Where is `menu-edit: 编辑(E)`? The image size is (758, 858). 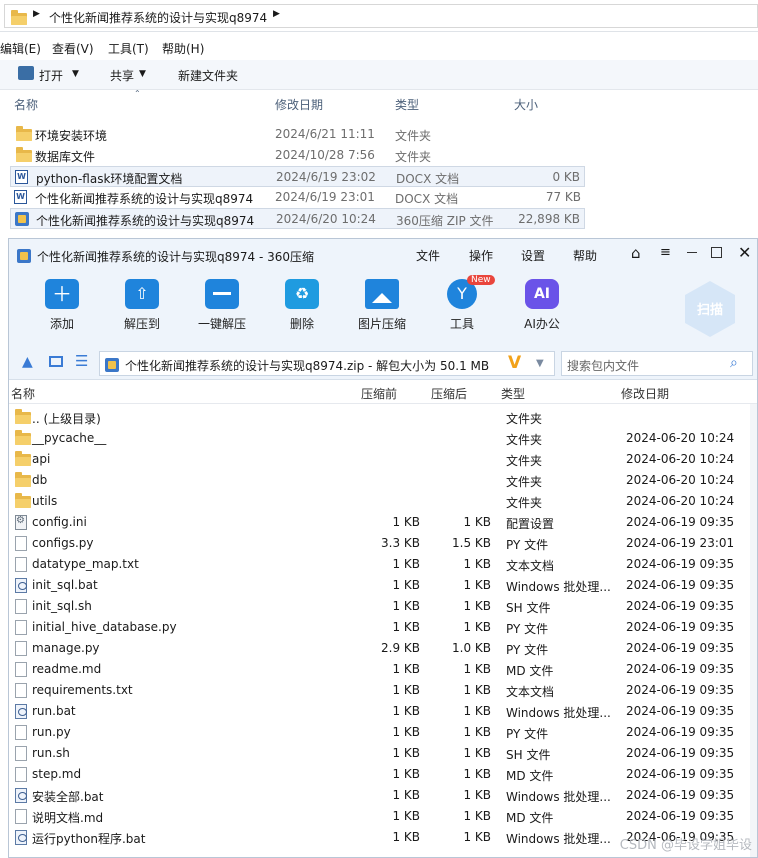 menu-edit: 编辑(E) is located at coordinates (20, 48).